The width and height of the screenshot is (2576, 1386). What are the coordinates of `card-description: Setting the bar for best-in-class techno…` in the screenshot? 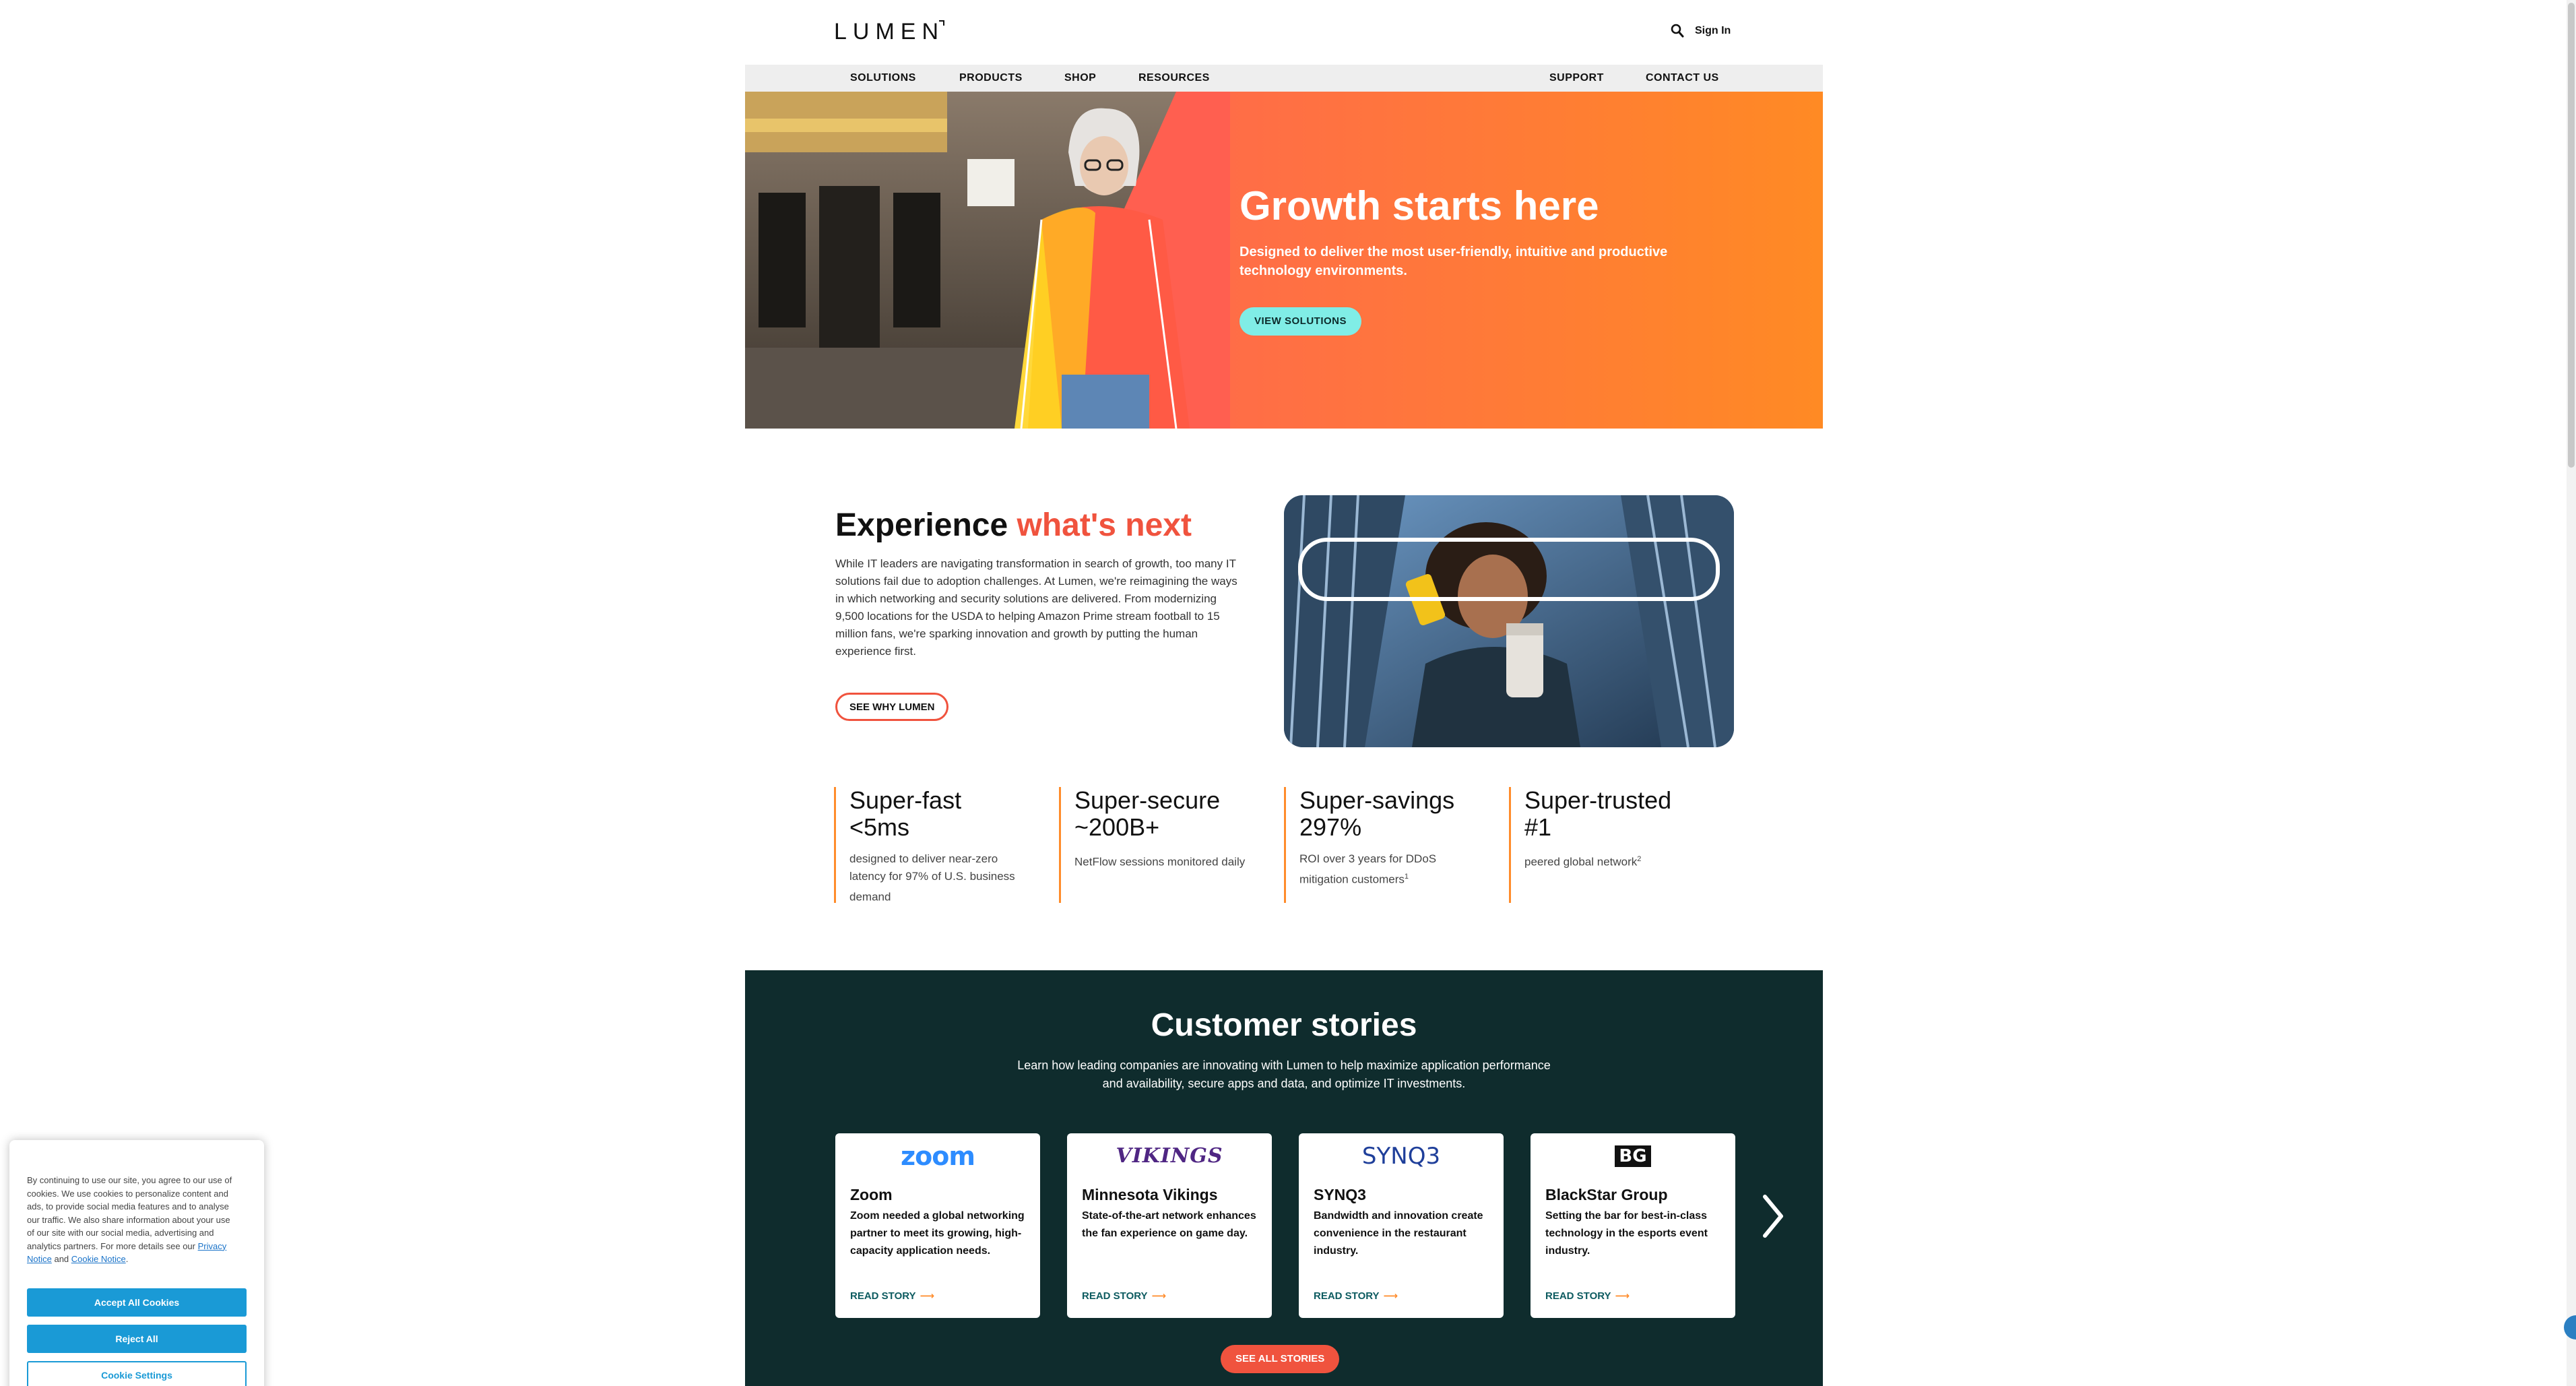 It's located at (1627, 1233).